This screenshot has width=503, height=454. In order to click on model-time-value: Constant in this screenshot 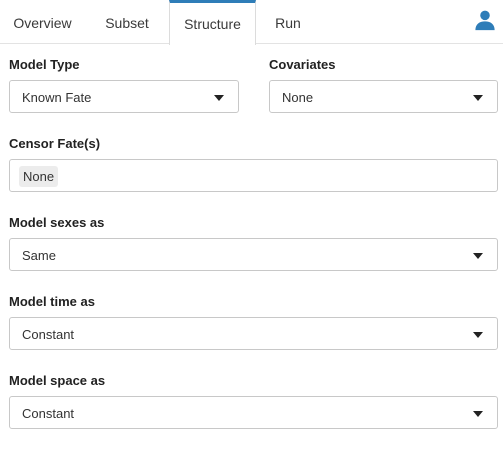, I will do `click(48, 334)`.